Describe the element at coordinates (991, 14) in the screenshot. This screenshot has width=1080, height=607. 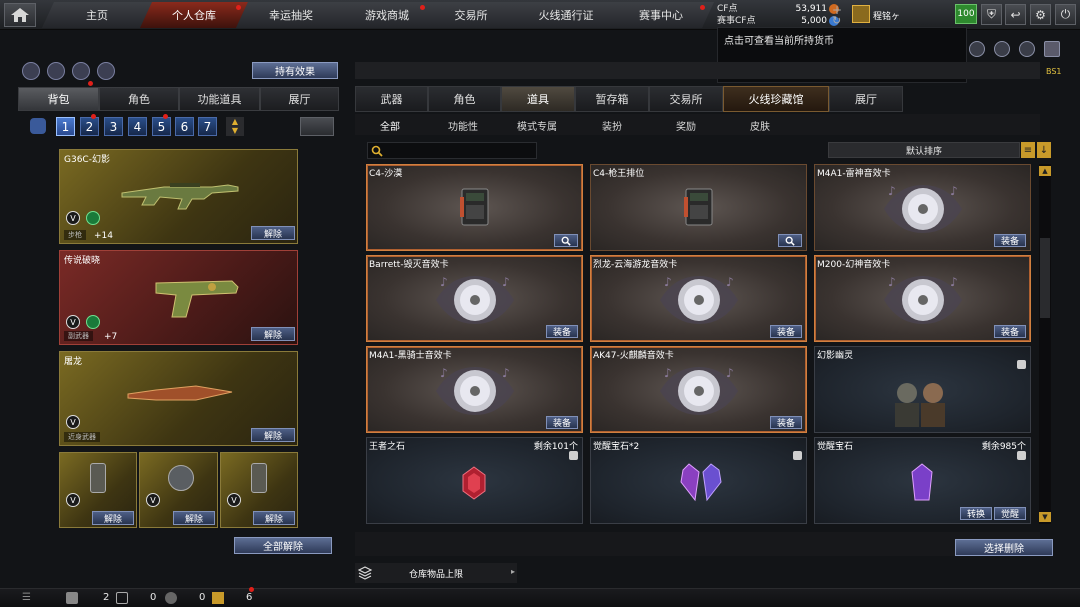
I see `shield-icon: ⛨` at that location.